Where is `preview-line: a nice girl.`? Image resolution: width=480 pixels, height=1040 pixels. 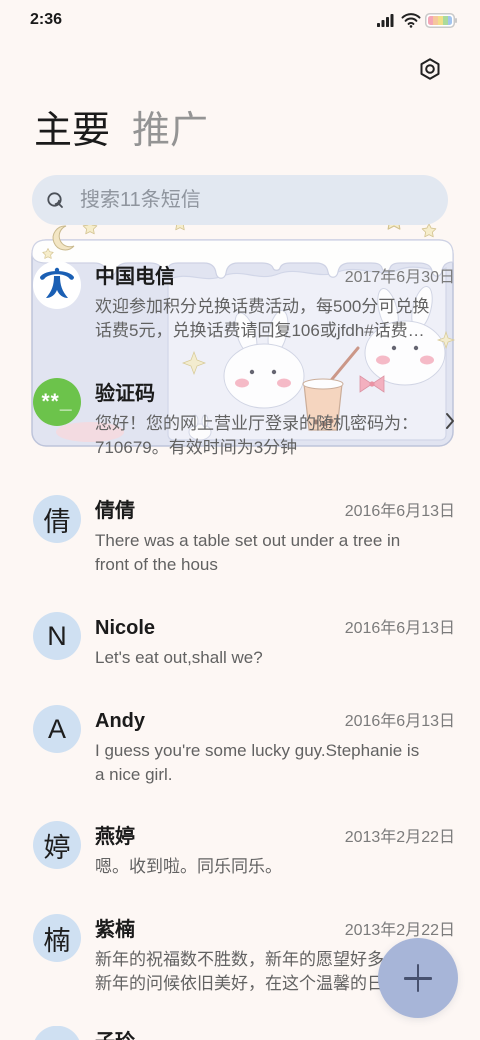 preview-line: a nice girl. is located at coordinates (134, 774).